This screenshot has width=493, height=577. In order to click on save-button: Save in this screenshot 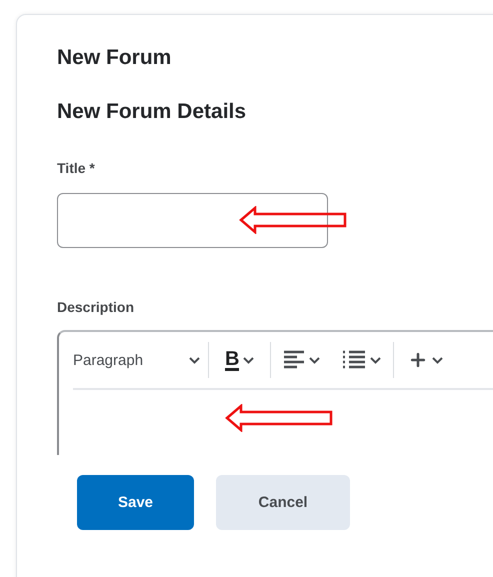, I will do `click(135, 502)`.